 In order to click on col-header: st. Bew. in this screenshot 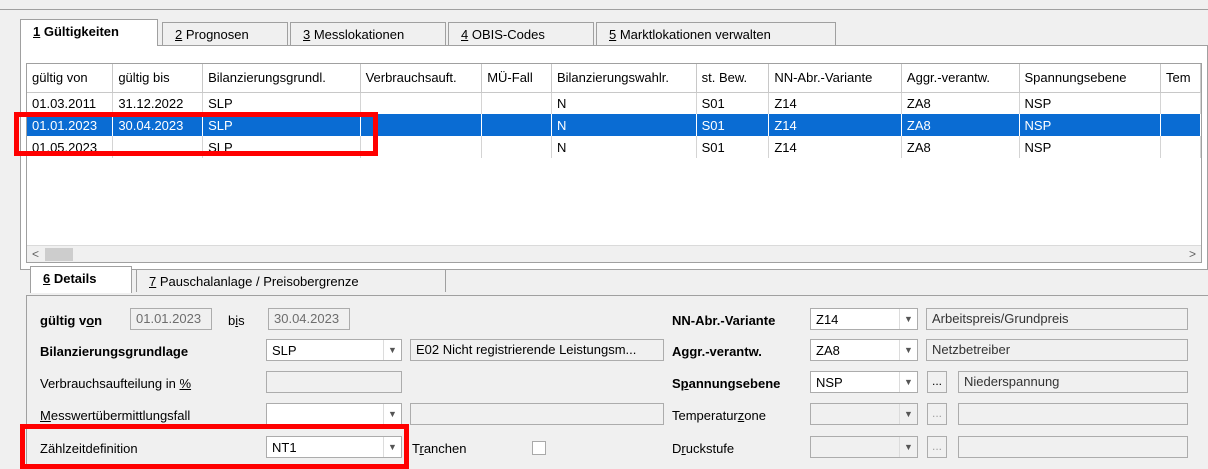, I will do `click(733, 78)`.